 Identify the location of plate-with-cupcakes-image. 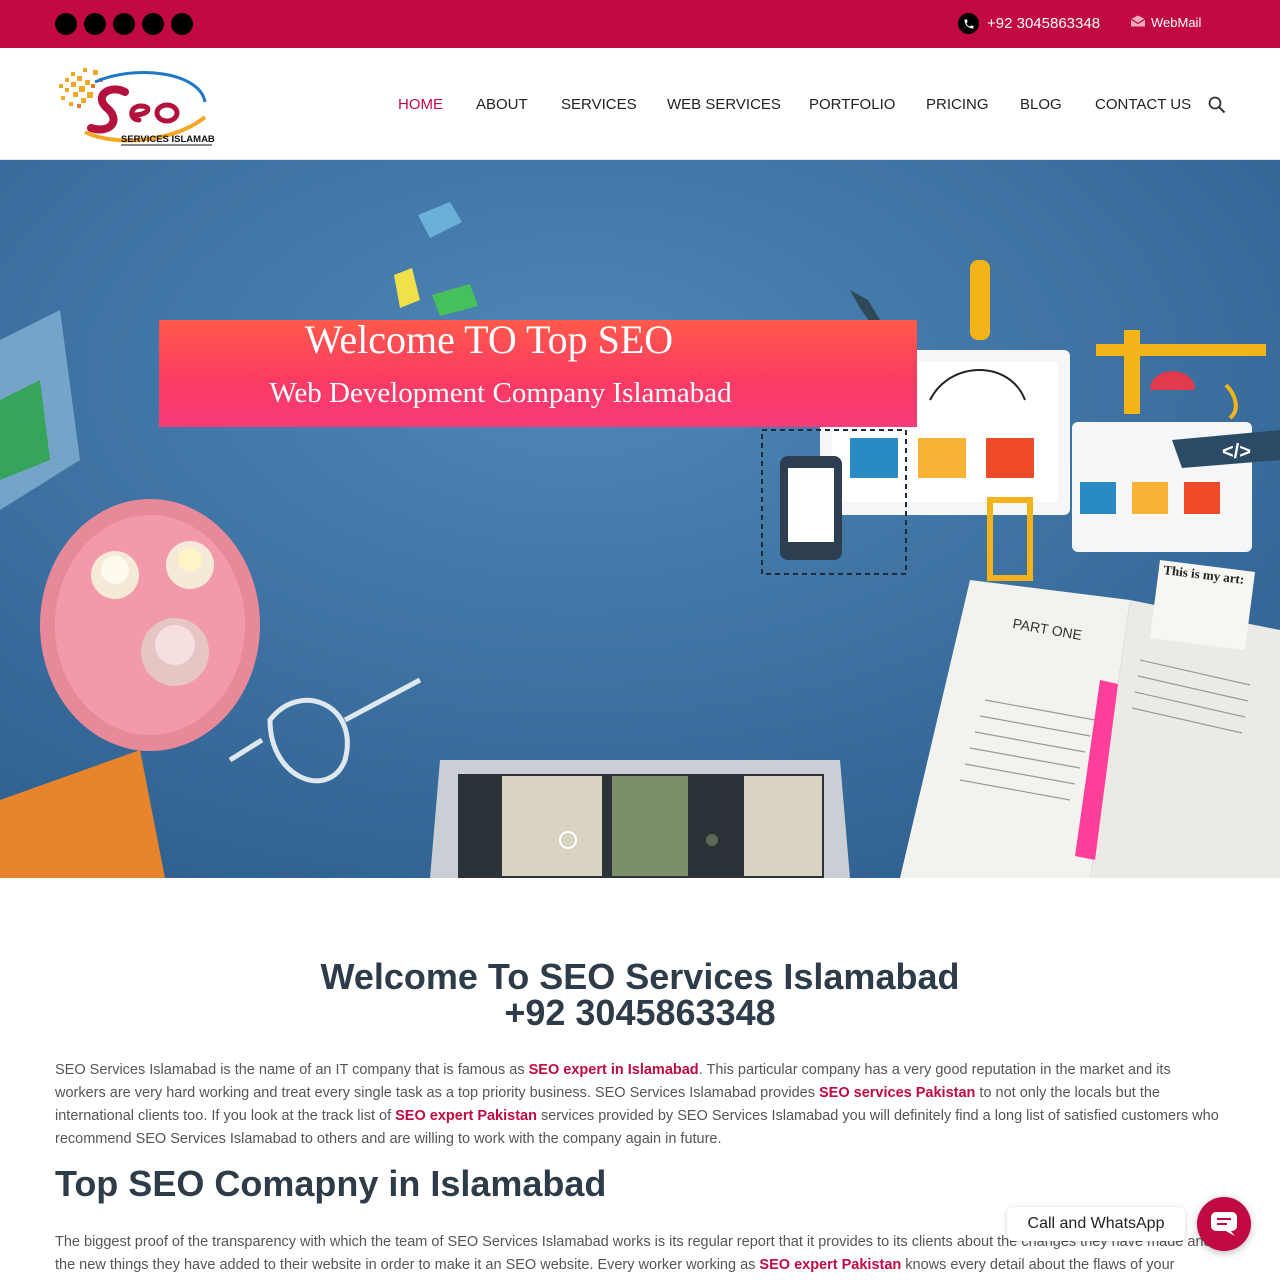
(150, 625).